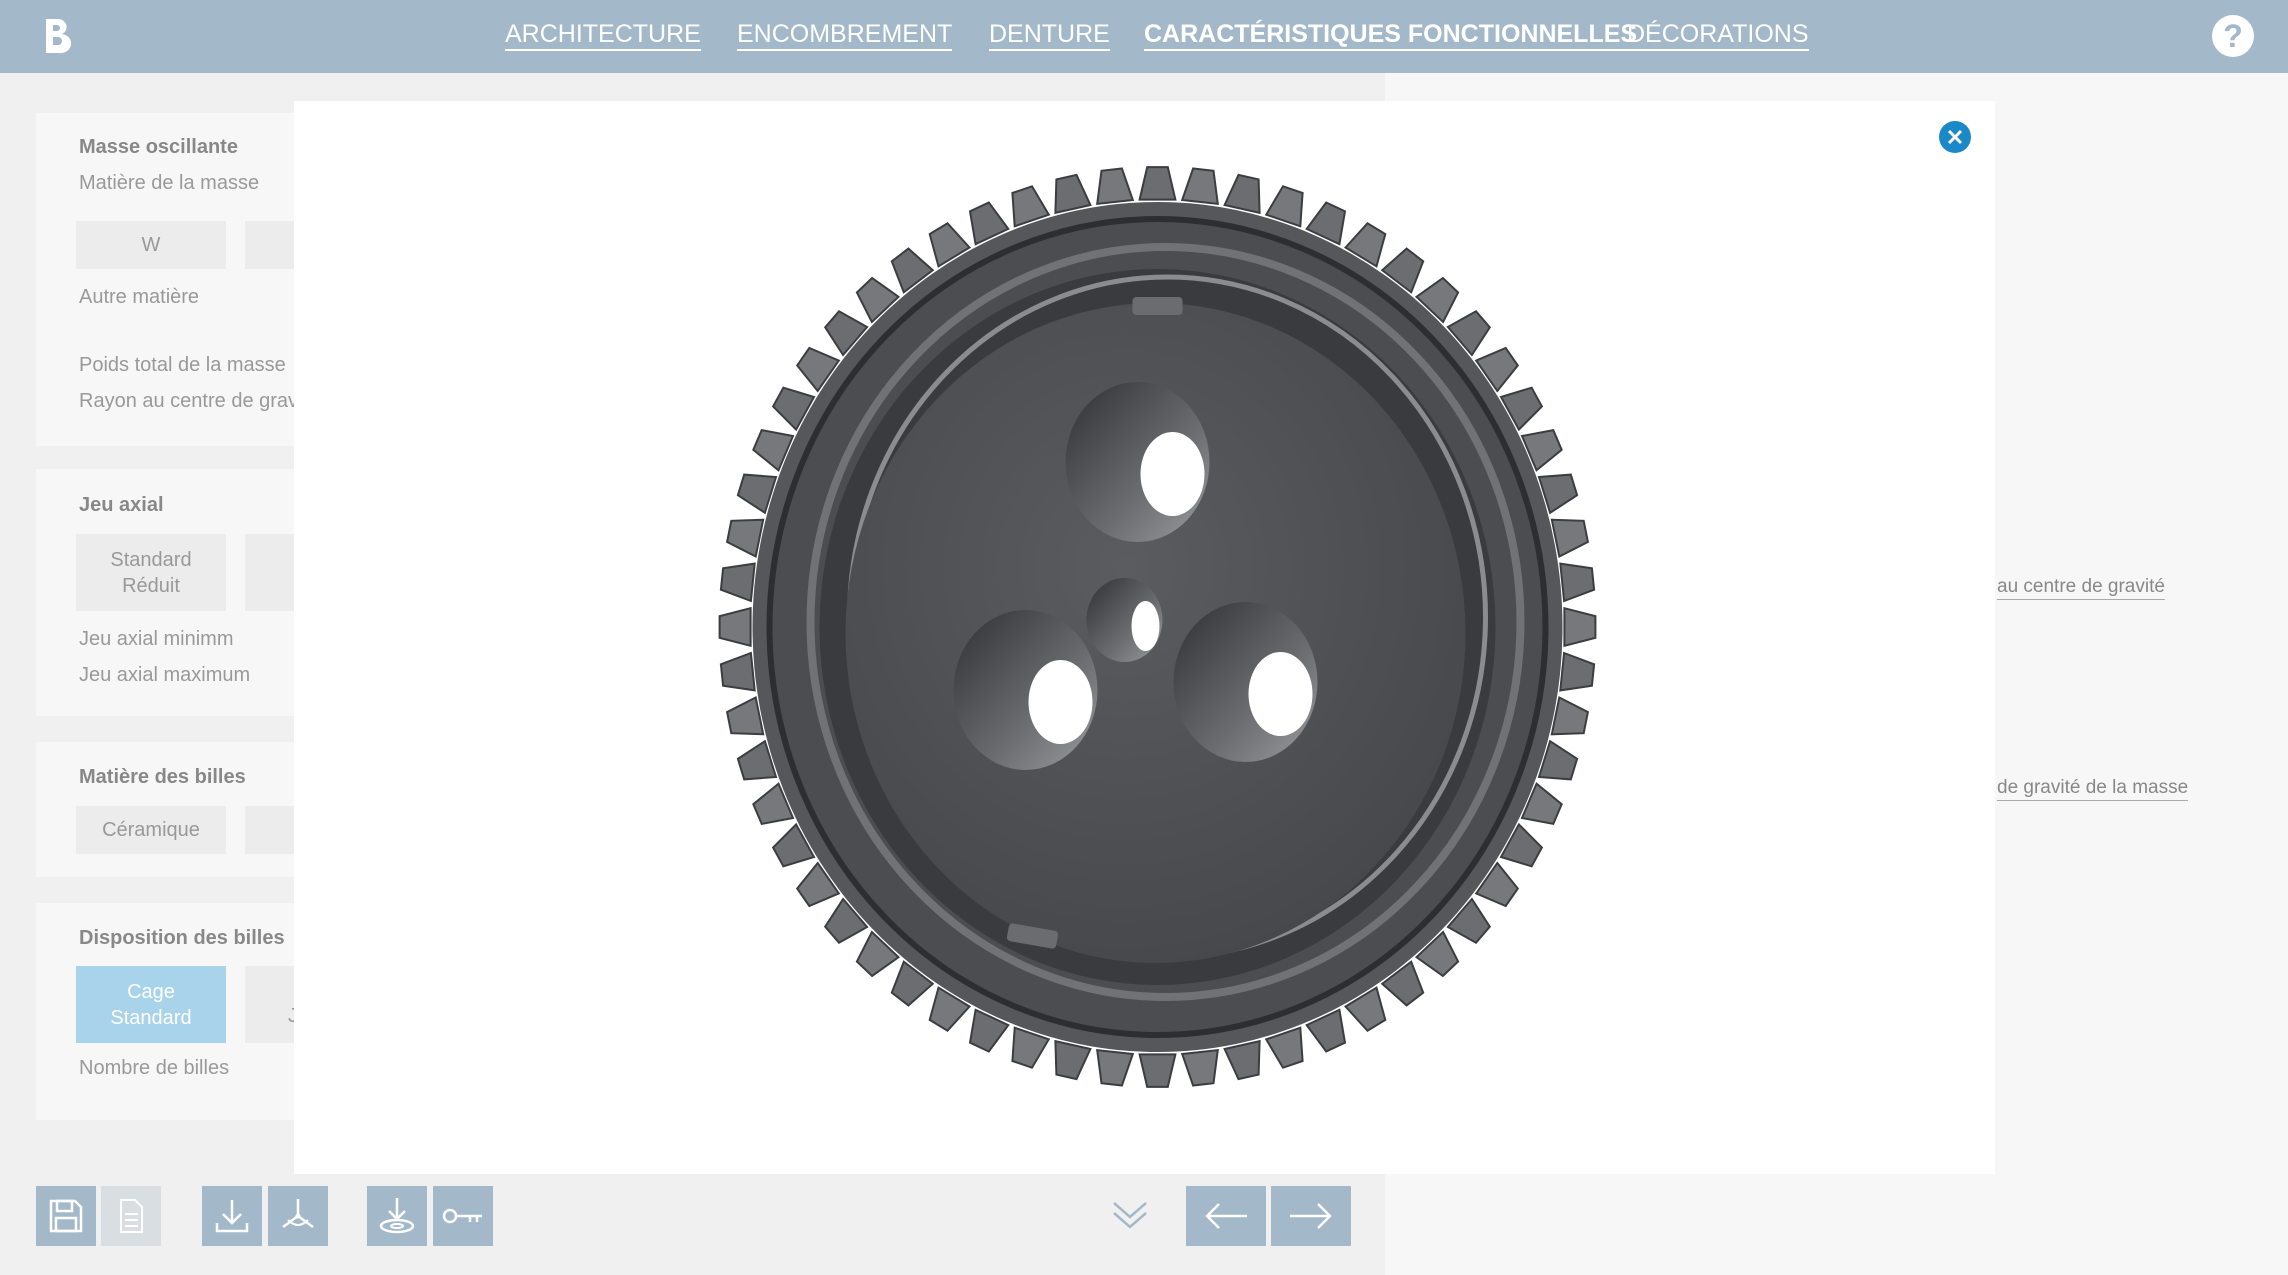 The image size is (2288, 1275). Describe the element at coordinates (1245, 682) in the screenshot. I see `gear-hole-right` at that location.